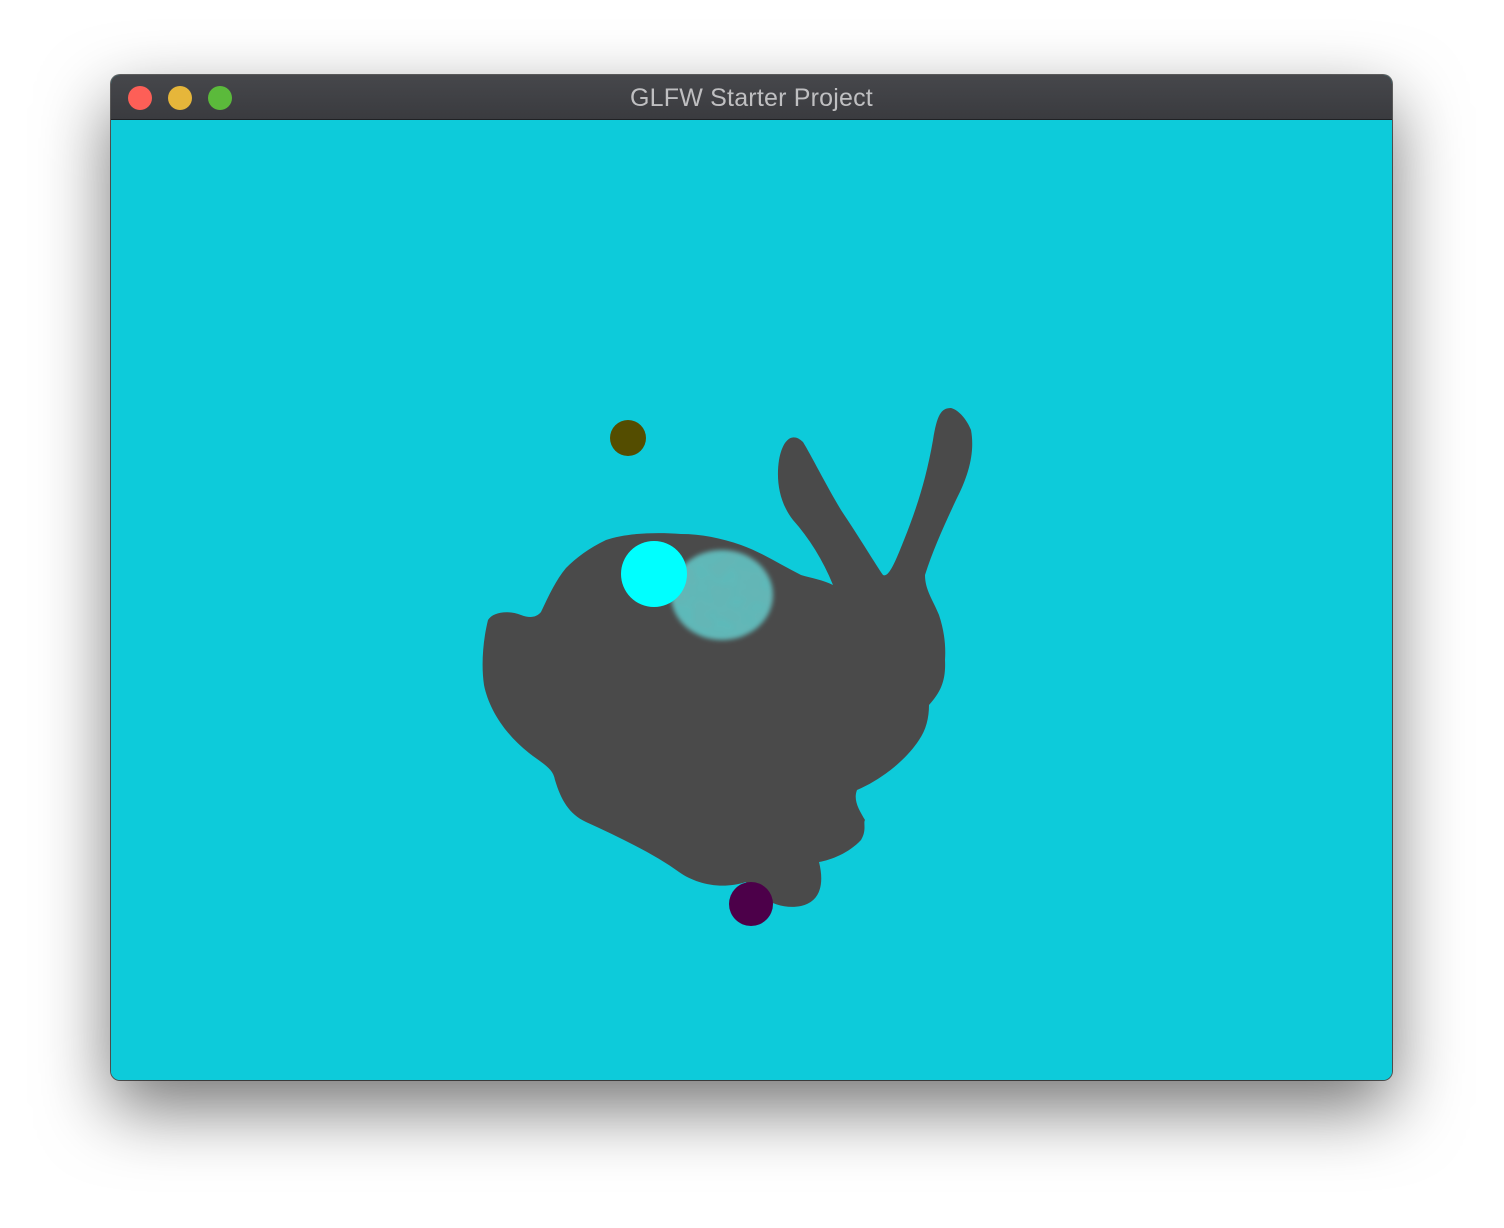  Describe the element at coordinates (751, 904) in the screenshot. I see `purple-light-sphere` at that location.